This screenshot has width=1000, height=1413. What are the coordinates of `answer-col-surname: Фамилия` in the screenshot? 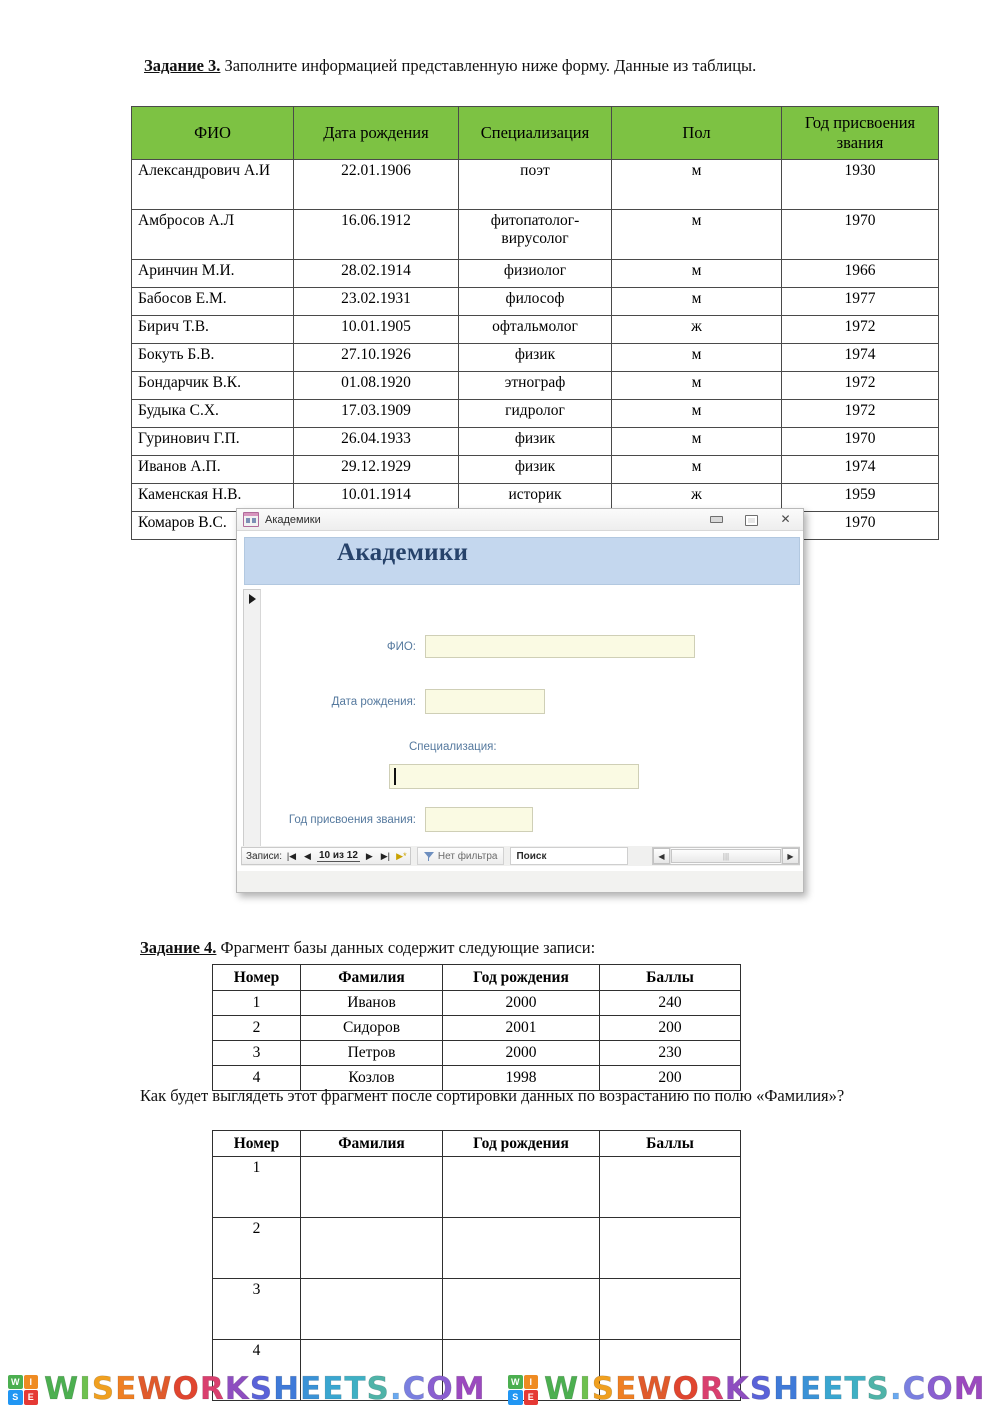 It's located at (371, 1143).